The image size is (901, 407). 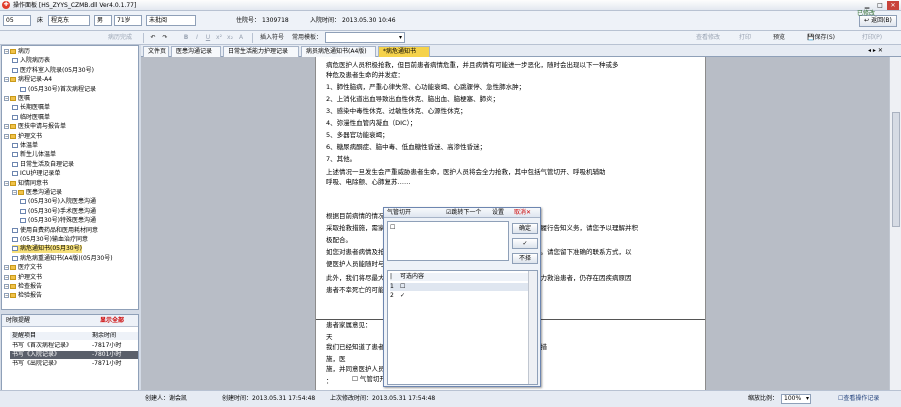 What do you see at coordinates (880, 5) in the screenshot?
I see `maximize-button: □` at bounding box center [880, 5].